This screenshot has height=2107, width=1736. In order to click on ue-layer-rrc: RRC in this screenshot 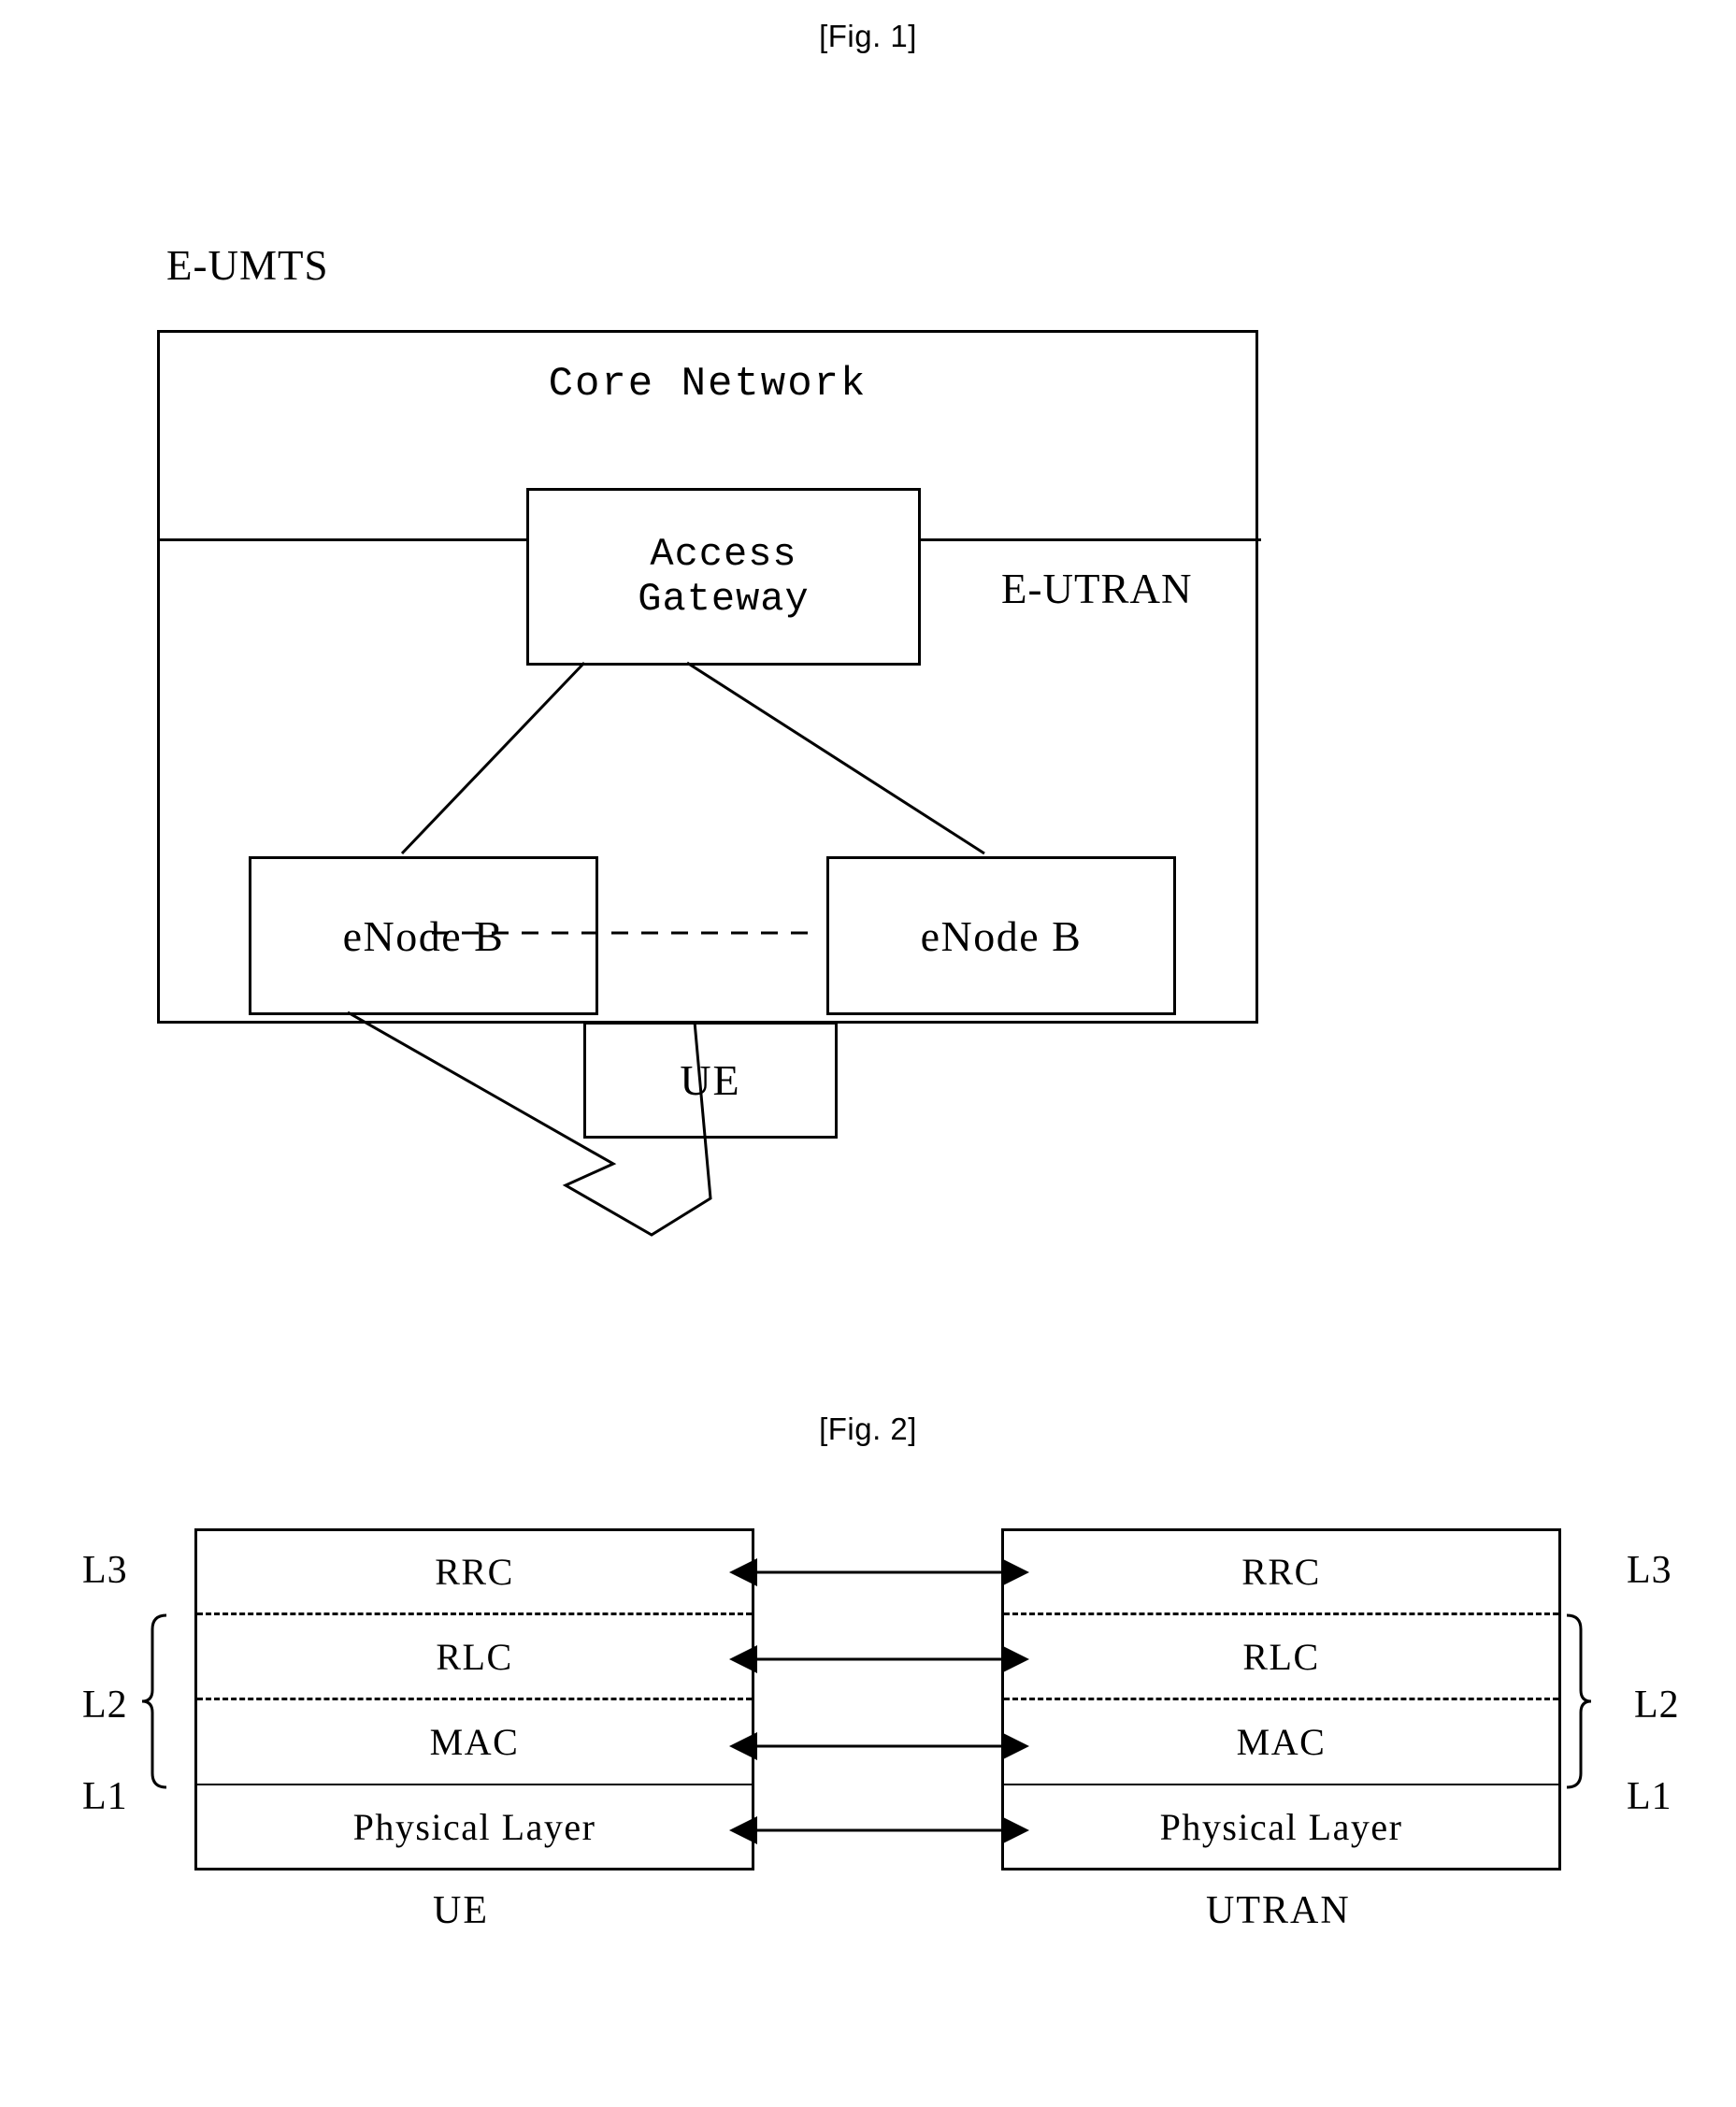, I will do `click(474, 1571)`.